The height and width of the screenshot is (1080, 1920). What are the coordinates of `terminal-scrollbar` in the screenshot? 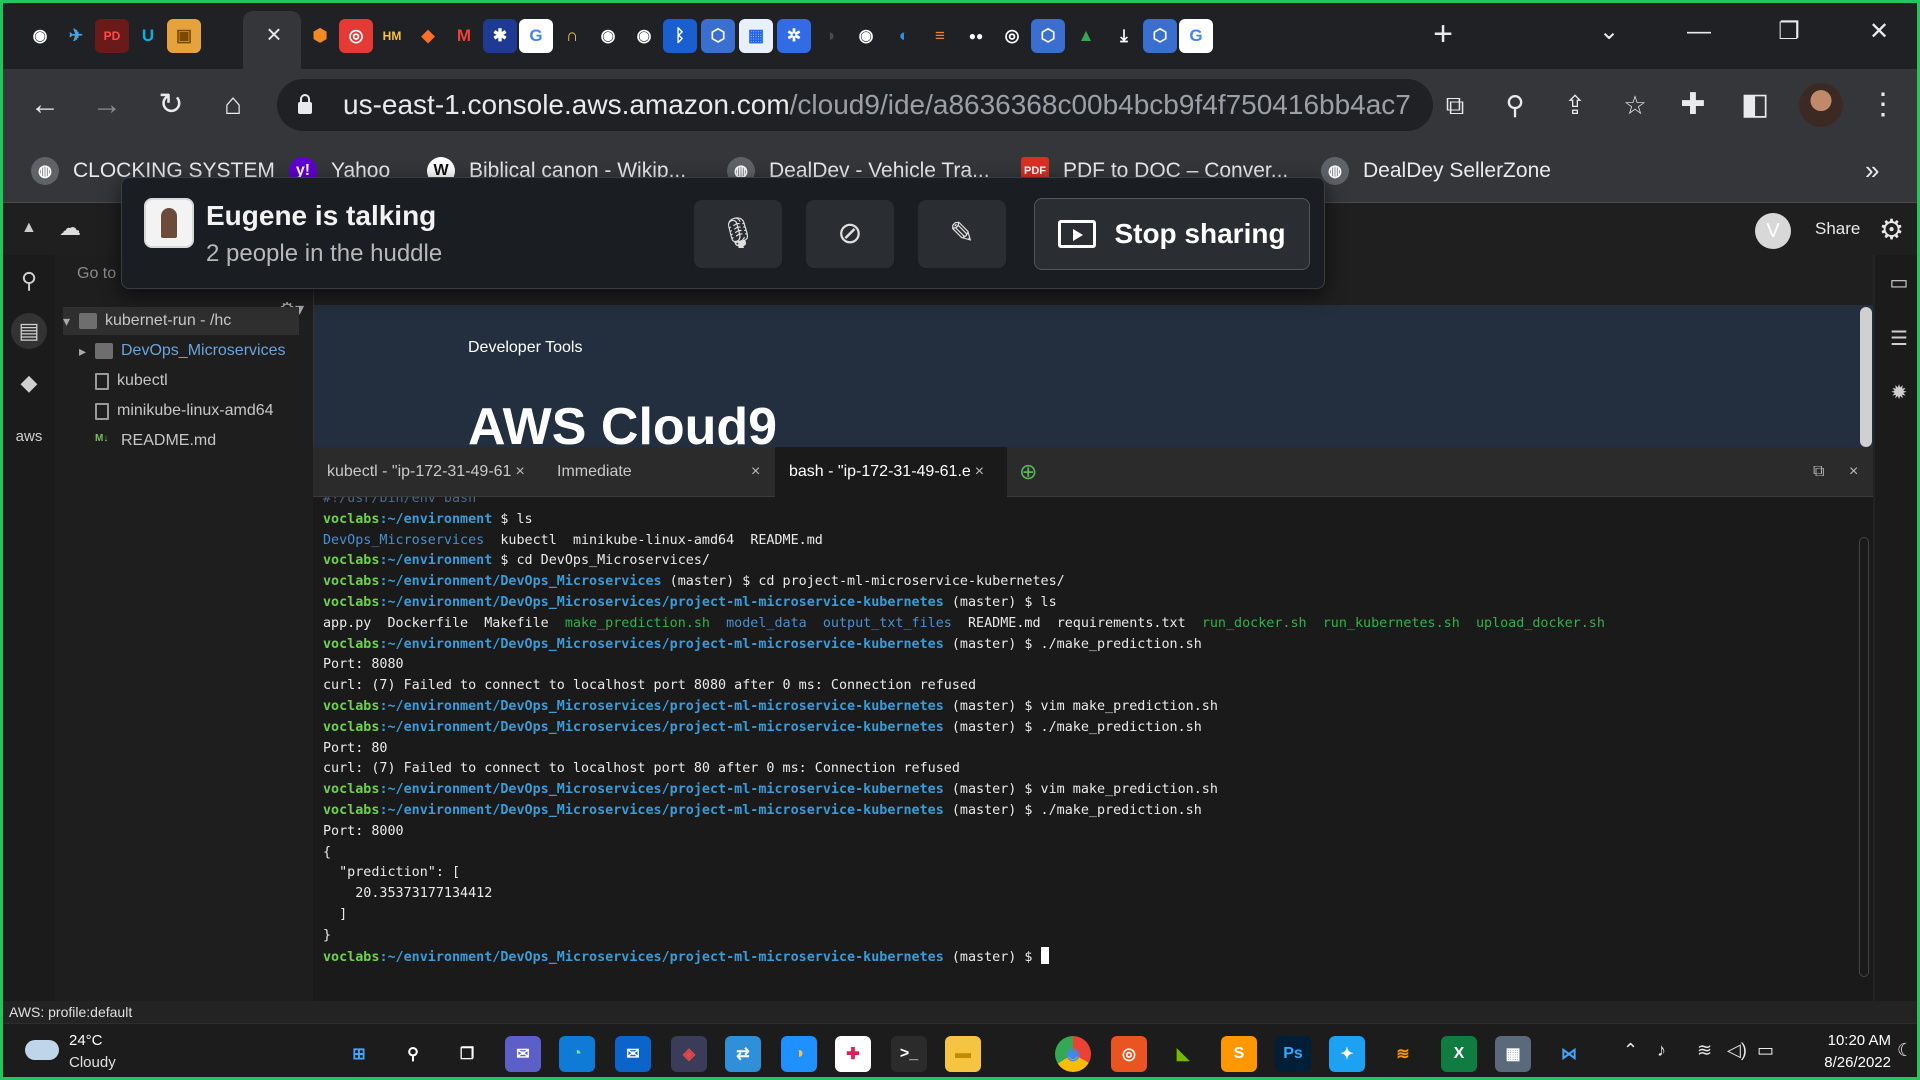 It's located at (1864, 757).